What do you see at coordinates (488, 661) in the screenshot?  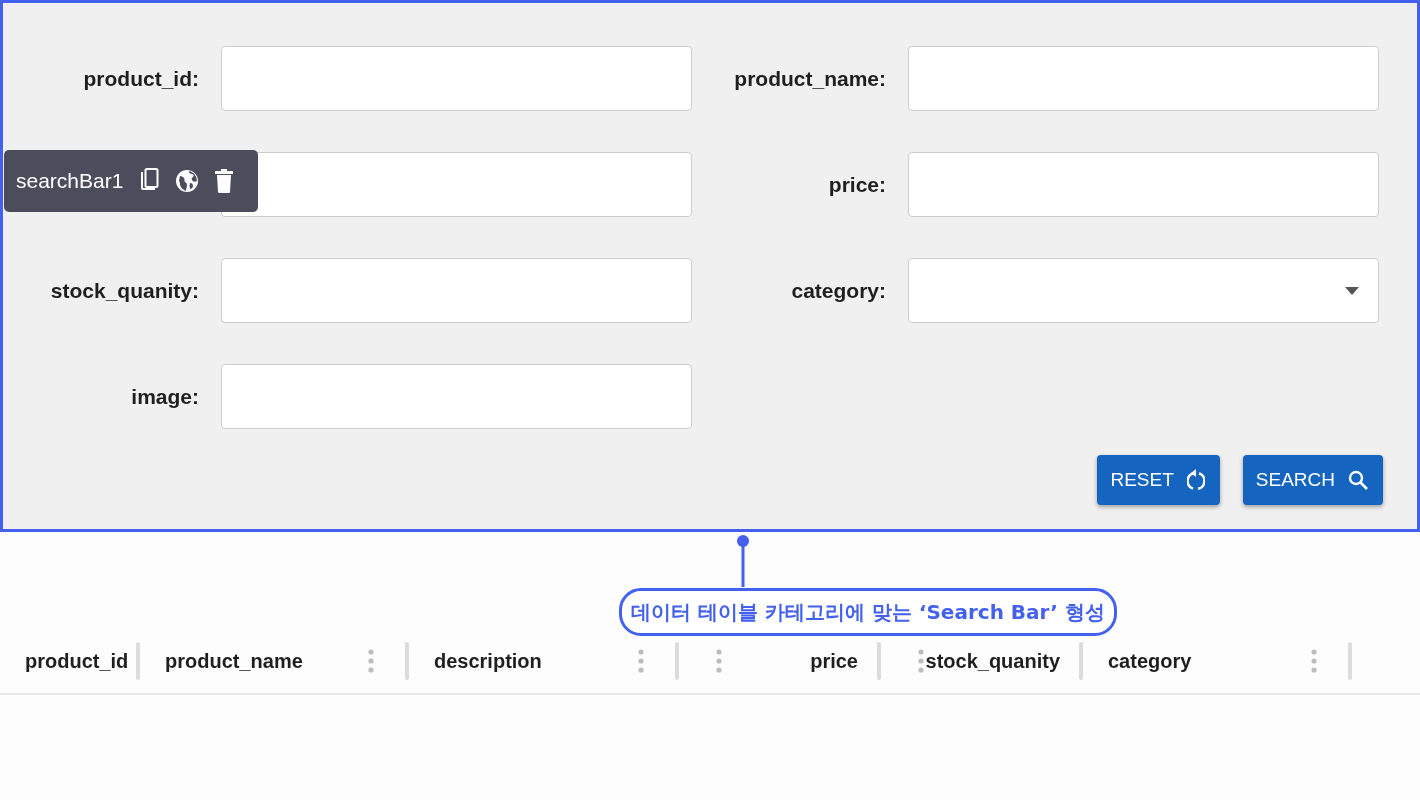 I see `column-header: description` at bounding box center [488, 661].